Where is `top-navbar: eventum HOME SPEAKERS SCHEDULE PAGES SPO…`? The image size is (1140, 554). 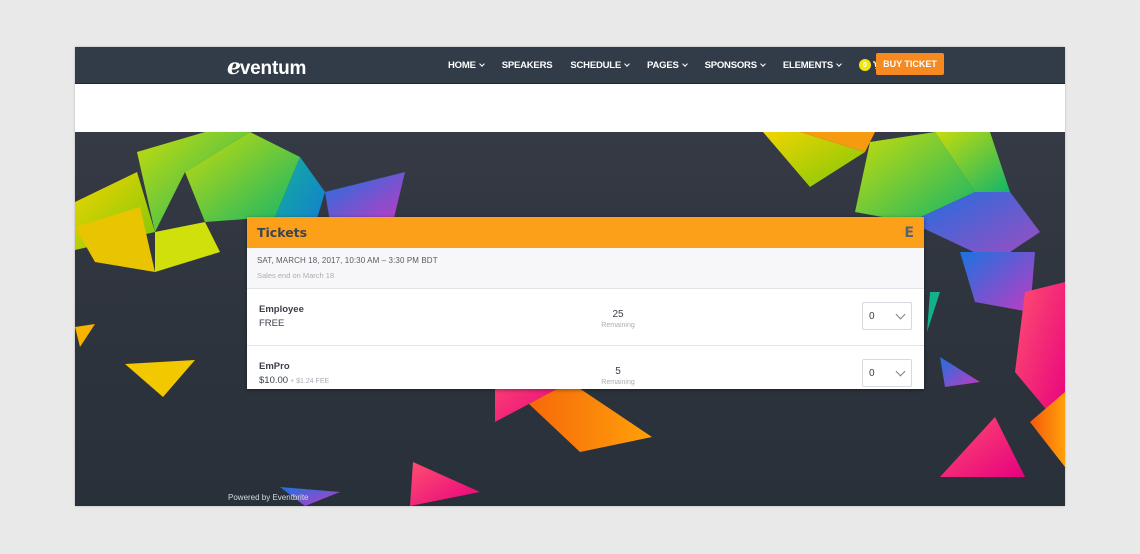 top-navbar: eventum HOME SPEAKERS SCHEDULE PAGES SPO… is located at coordinates (570, 65).